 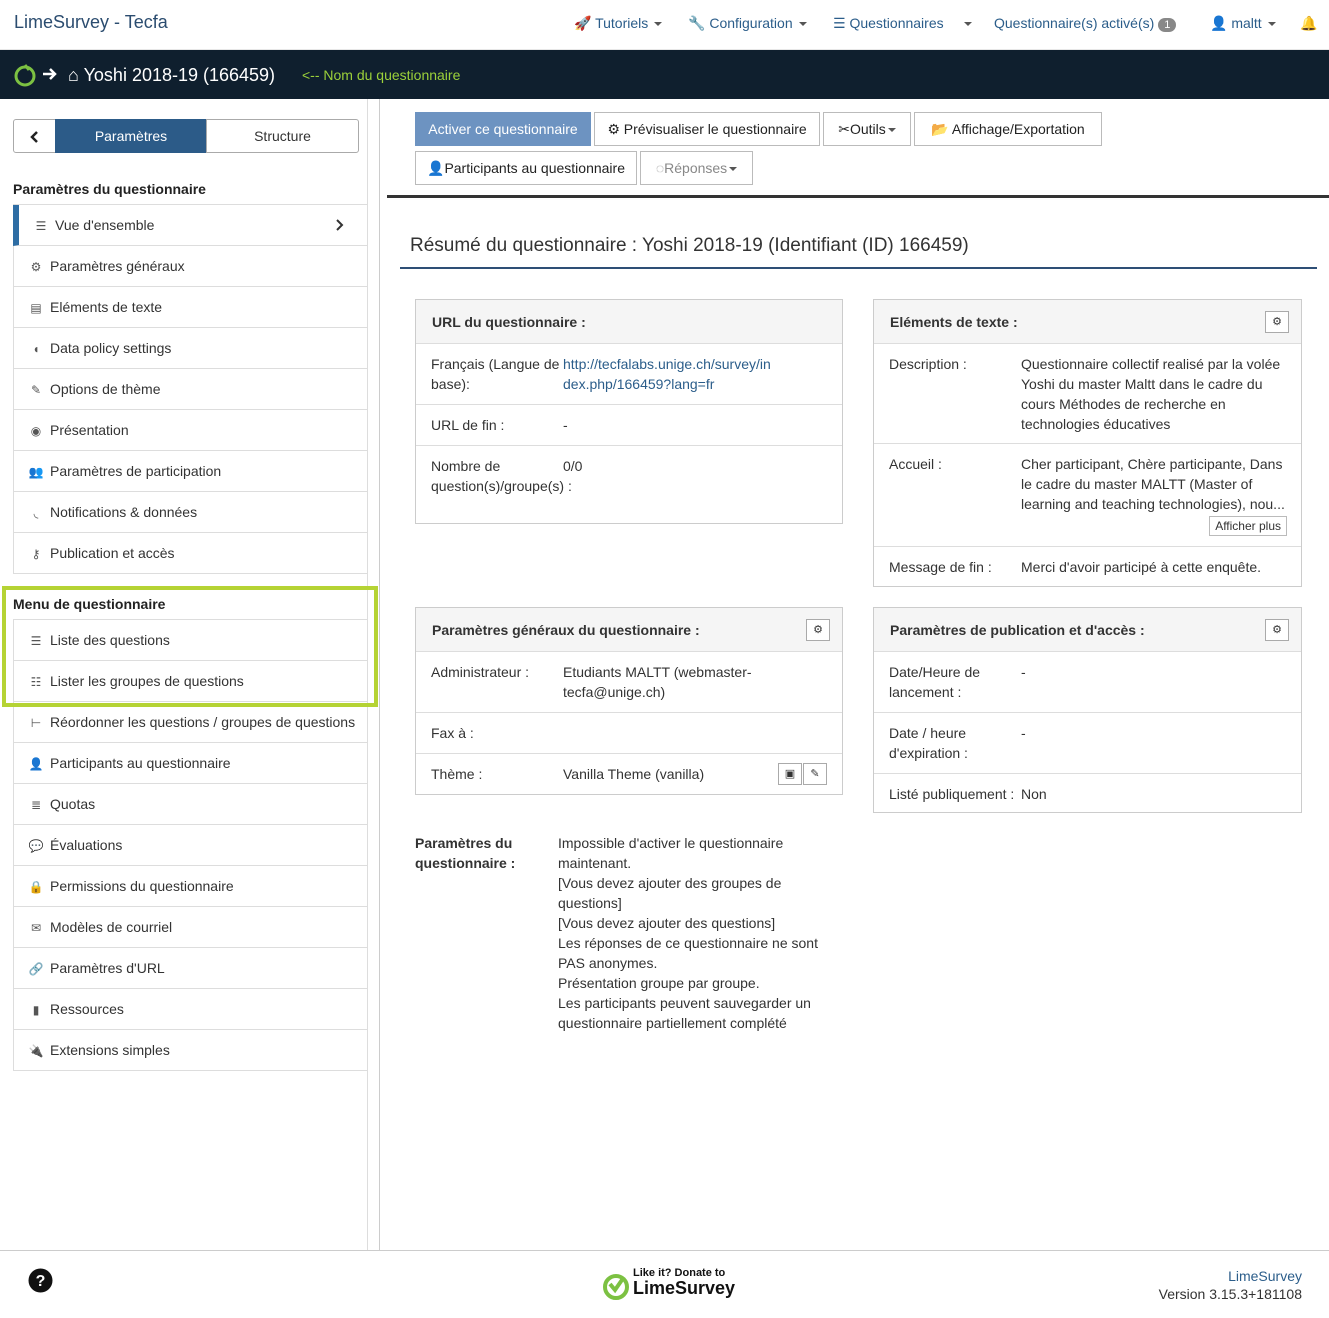 What do you see at coordinates (1230, 1276) in the screenshot?
I see `limesurvey-link: LimeSurvey` at bounding box center [1230, 1276].